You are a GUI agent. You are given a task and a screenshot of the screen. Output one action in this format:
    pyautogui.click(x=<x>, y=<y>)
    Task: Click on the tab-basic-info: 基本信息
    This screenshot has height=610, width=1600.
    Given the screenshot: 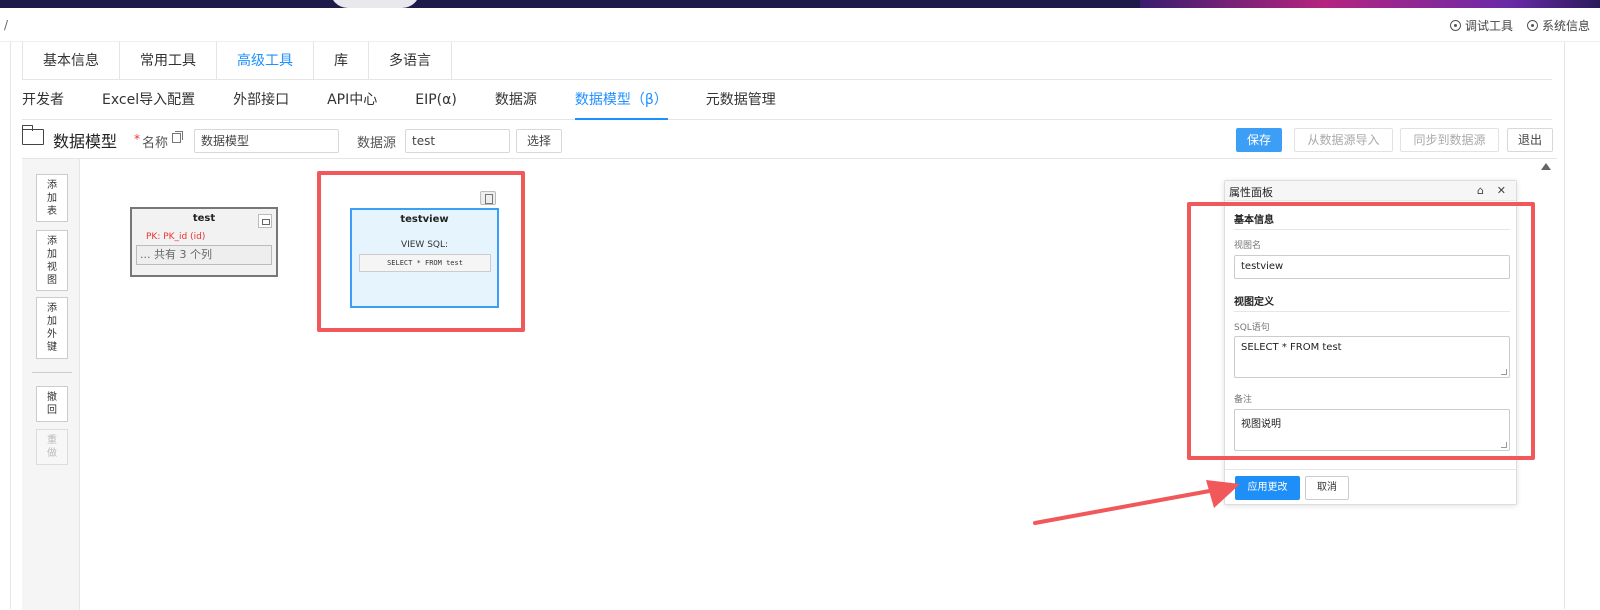 What is the action you would take?
    pyautogui.click(x=71, y=61)
    